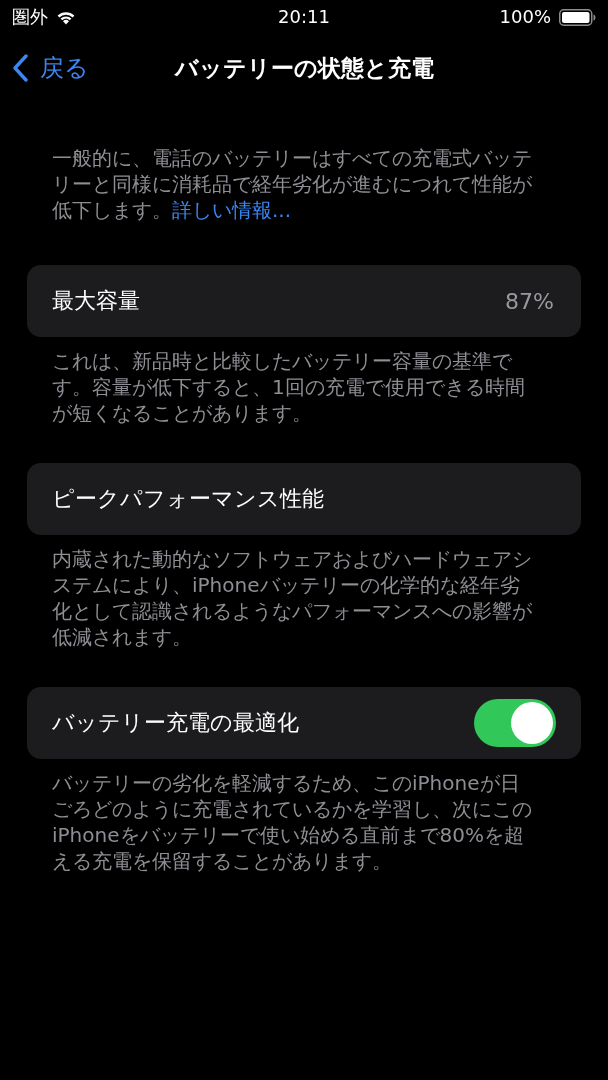 The height and width of the screenshot is (1080, 608). Describe the element at coordinates (515, 723) in the screenshot. I see `toggle-switch` at that location.